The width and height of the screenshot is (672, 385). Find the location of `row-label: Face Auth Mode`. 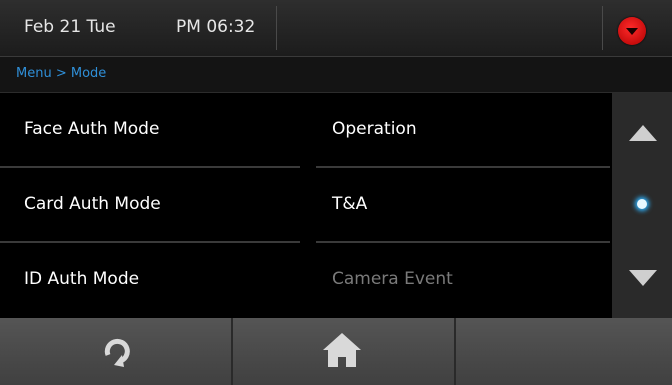

row-label: Face Auth Mode is located at coordinates (92, 129).